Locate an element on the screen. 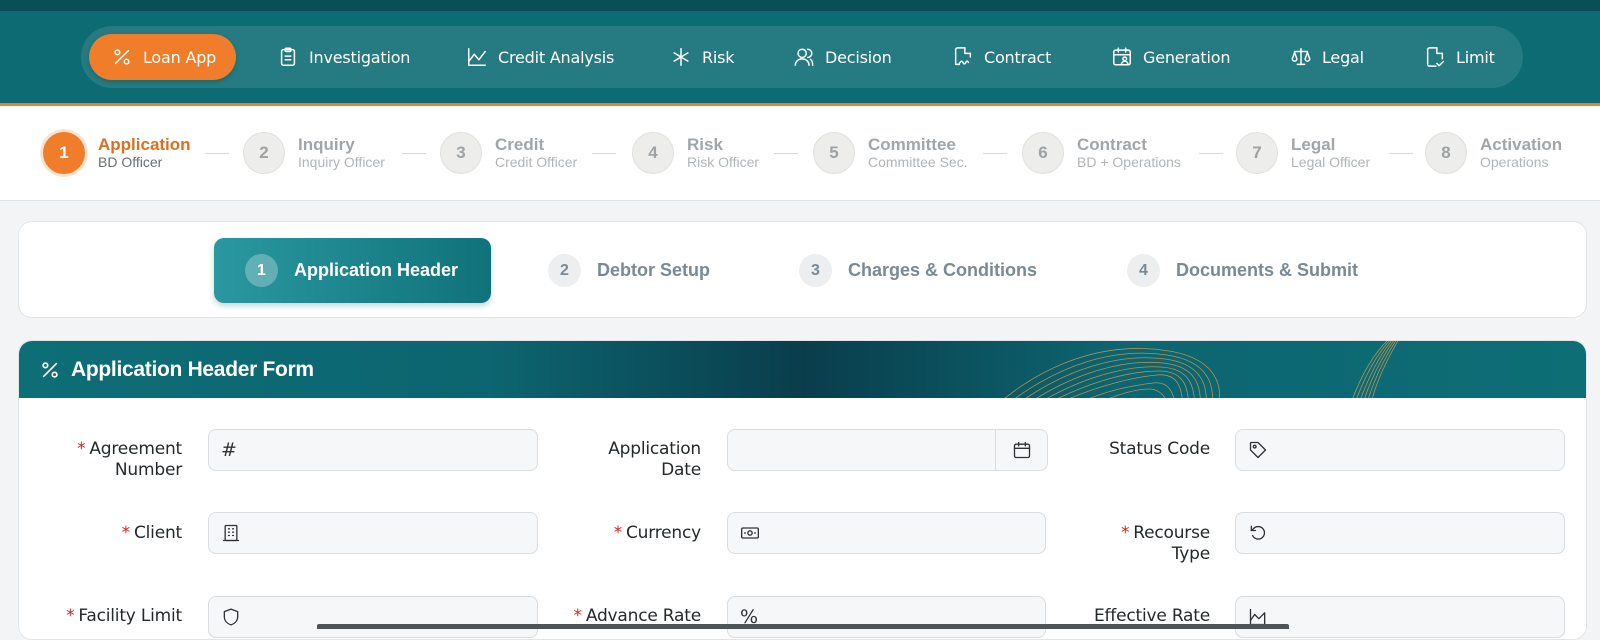 The image size is (1600, 640). step-inquiry: 2 Inquiry Inquiry Officer is located at coordinates (314, 153).